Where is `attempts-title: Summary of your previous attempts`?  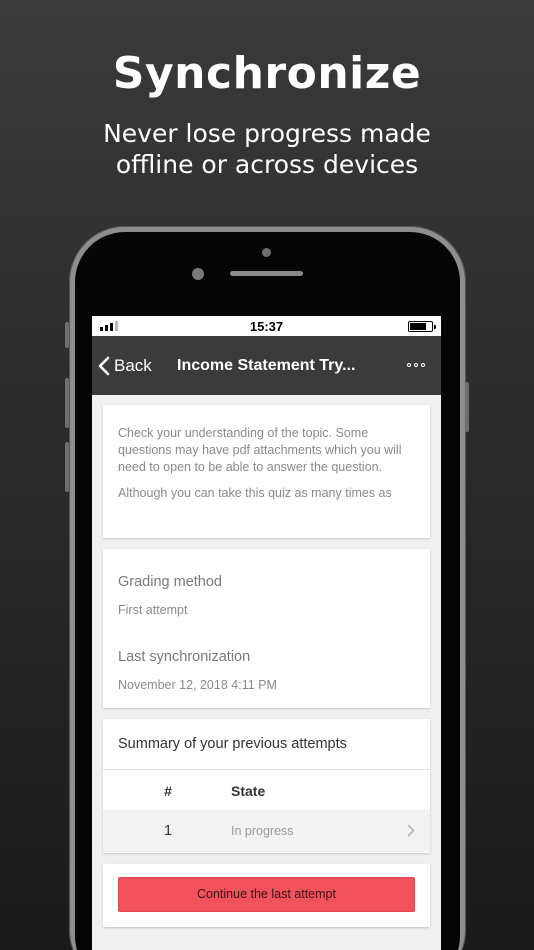
attempts-title: Summary of your previous attempts is located at coordinates (266, 744).